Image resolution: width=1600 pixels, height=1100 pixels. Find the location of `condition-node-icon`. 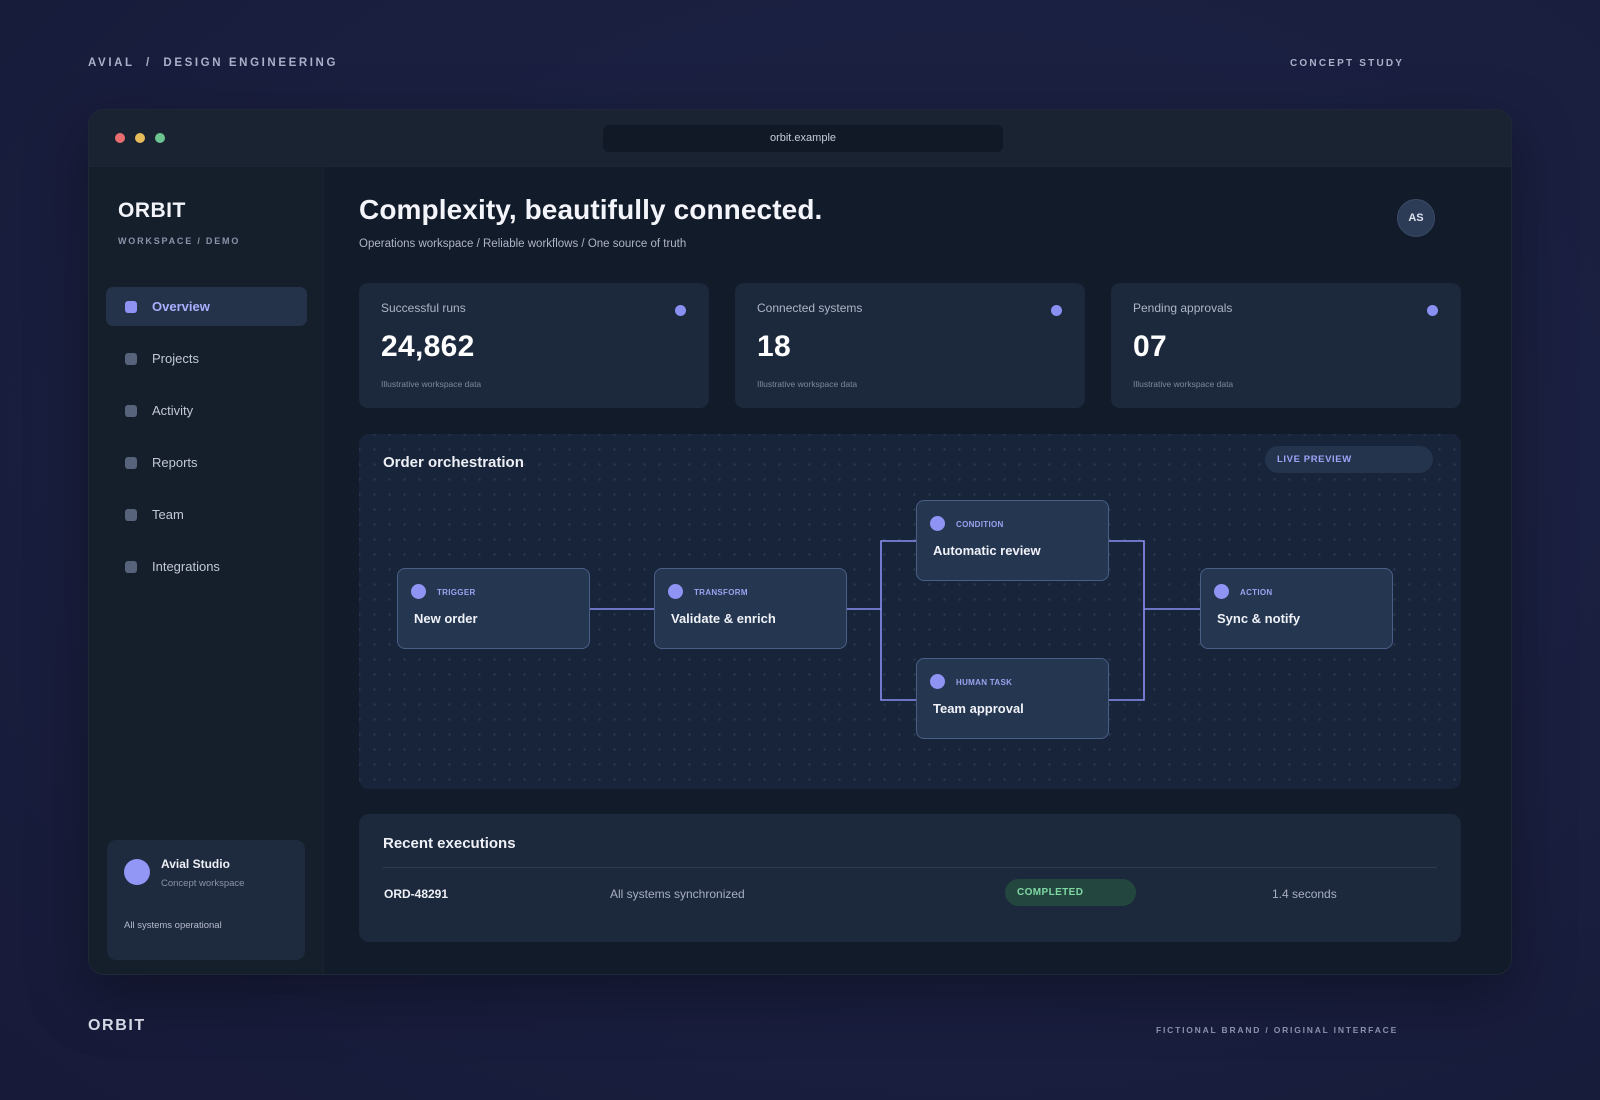

condition-node-icon is located at coordinates (937, 523).